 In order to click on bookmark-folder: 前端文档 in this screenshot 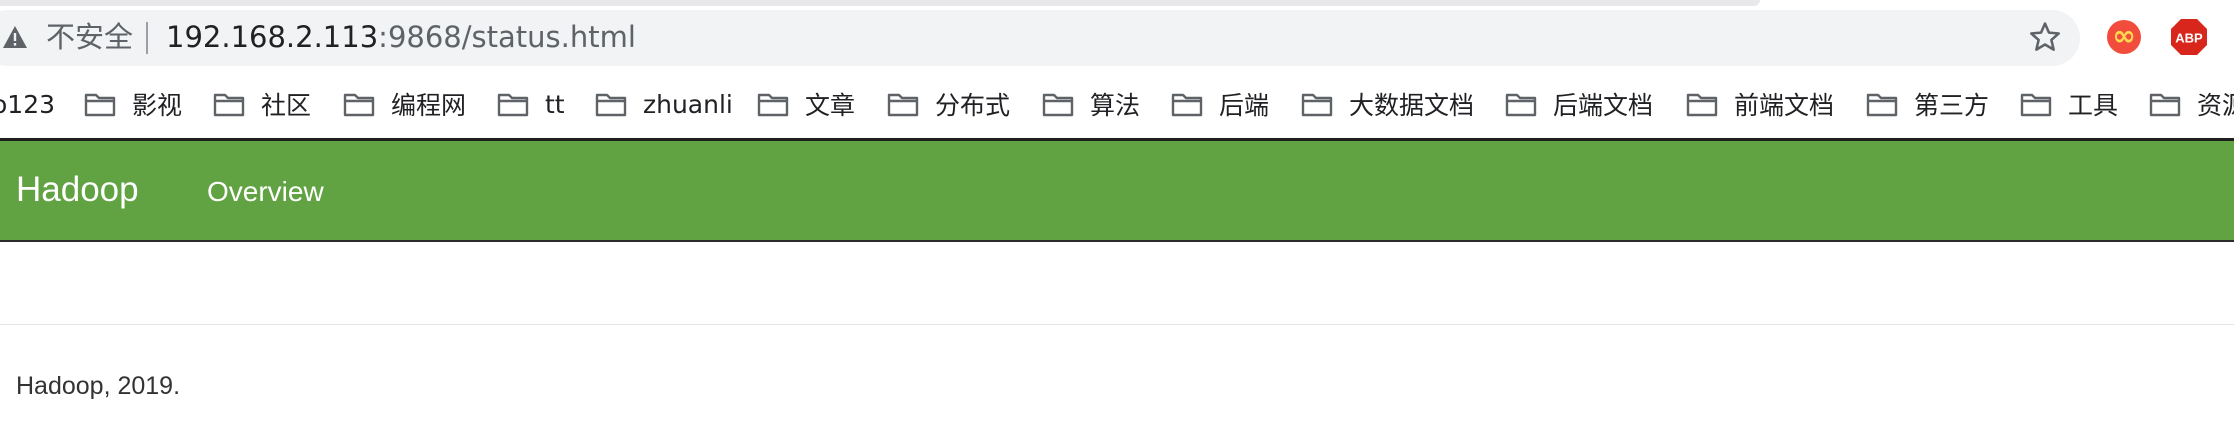, I will do `click(1760, 104)`.